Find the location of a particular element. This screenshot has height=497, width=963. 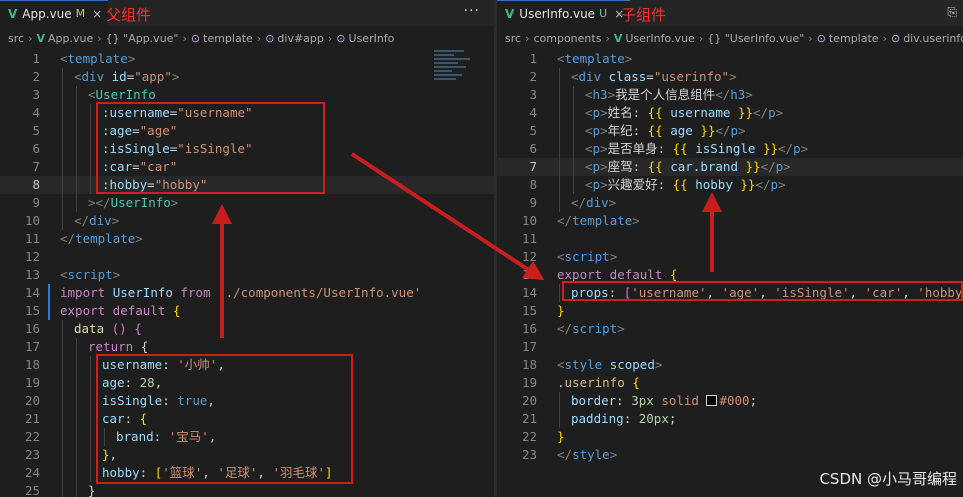

code-line: 13 <script> is located at coordinates (247, 275).